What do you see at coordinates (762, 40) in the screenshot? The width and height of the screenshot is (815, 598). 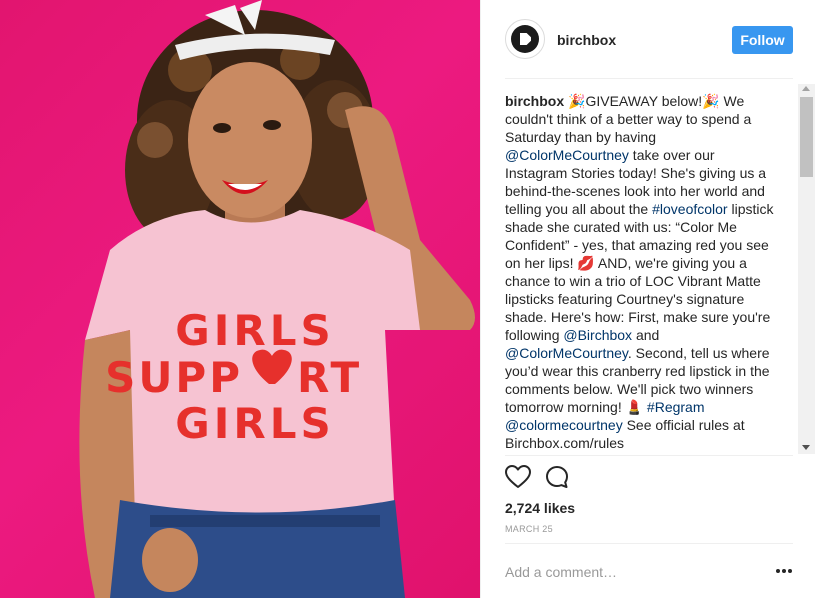 I see `follow-button: Follow` at bounding box center [762, 40].